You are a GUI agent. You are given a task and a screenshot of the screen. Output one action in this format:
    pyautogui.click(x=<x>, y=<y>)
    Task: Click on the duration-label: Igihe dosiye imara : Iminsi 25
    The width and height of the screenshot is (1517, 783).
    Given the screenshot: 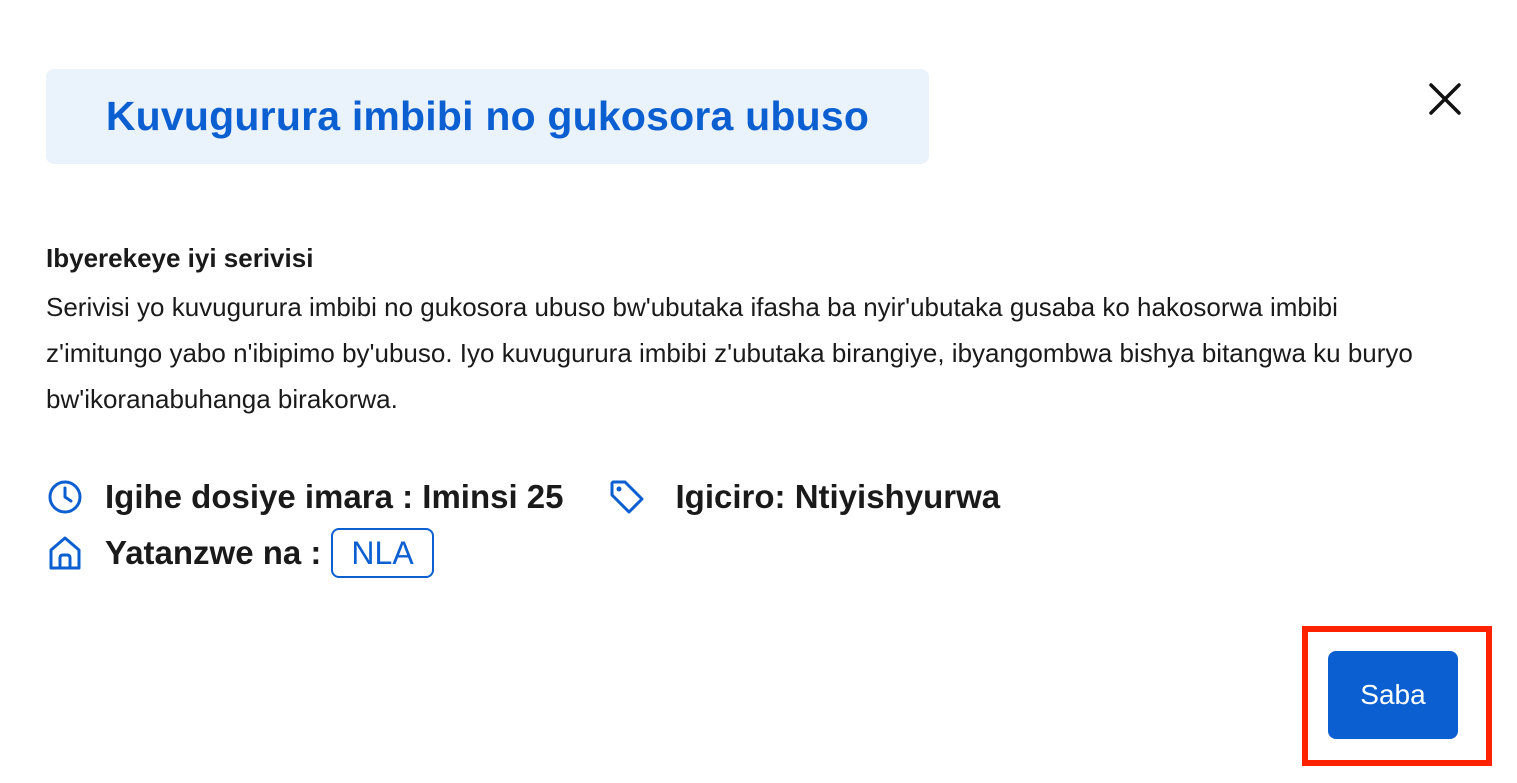 What is the action you would take?
    pyautogui.click(x=334, y=496)
    